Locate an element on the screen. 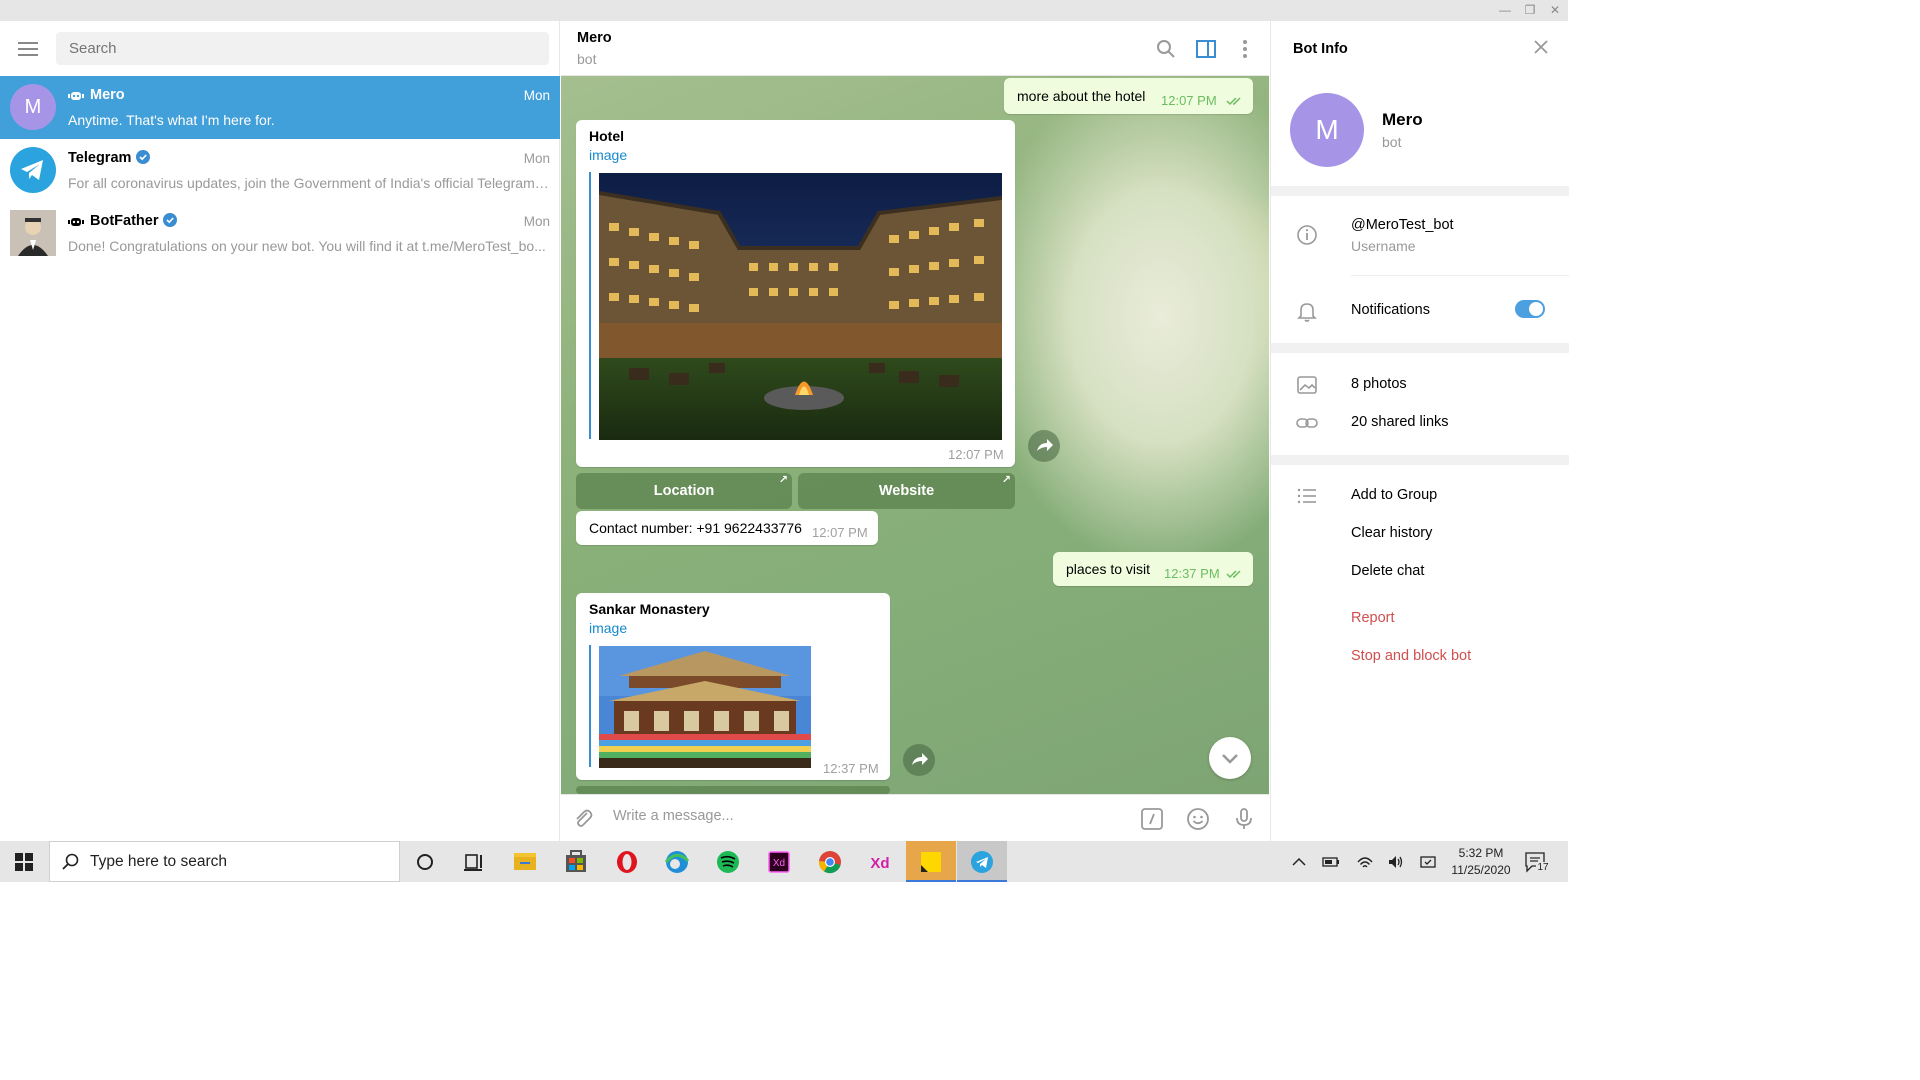 The height and width of the screenshot is (1080, 1920). notifications-label: Notifications is located at coordinates (1390, 310).